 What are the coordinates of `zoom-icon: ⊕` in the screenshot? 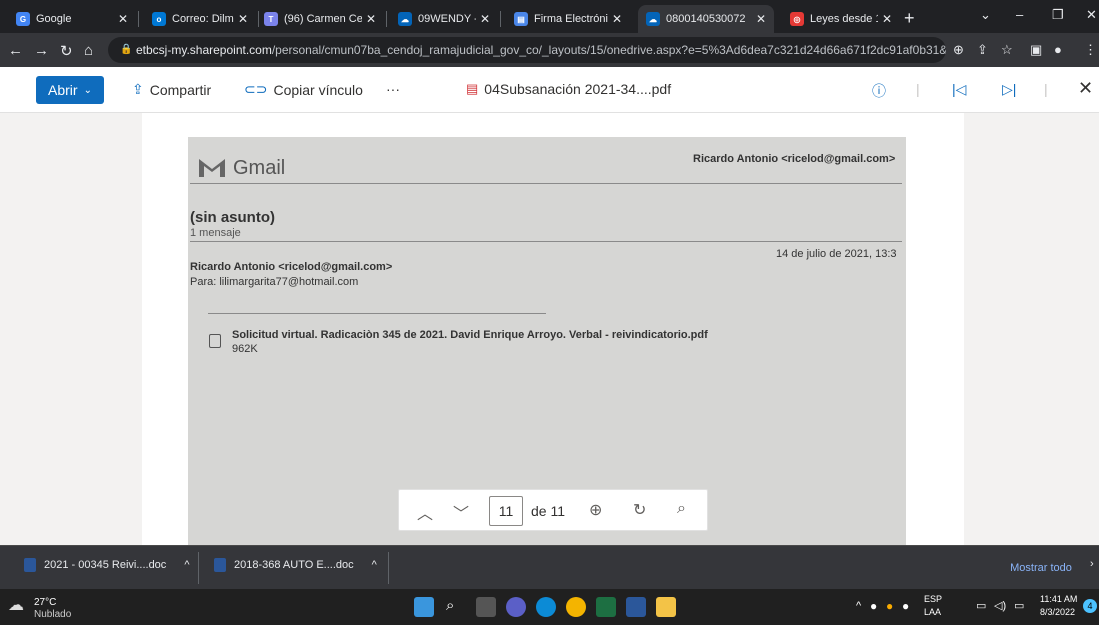 It's located at (958, 50).